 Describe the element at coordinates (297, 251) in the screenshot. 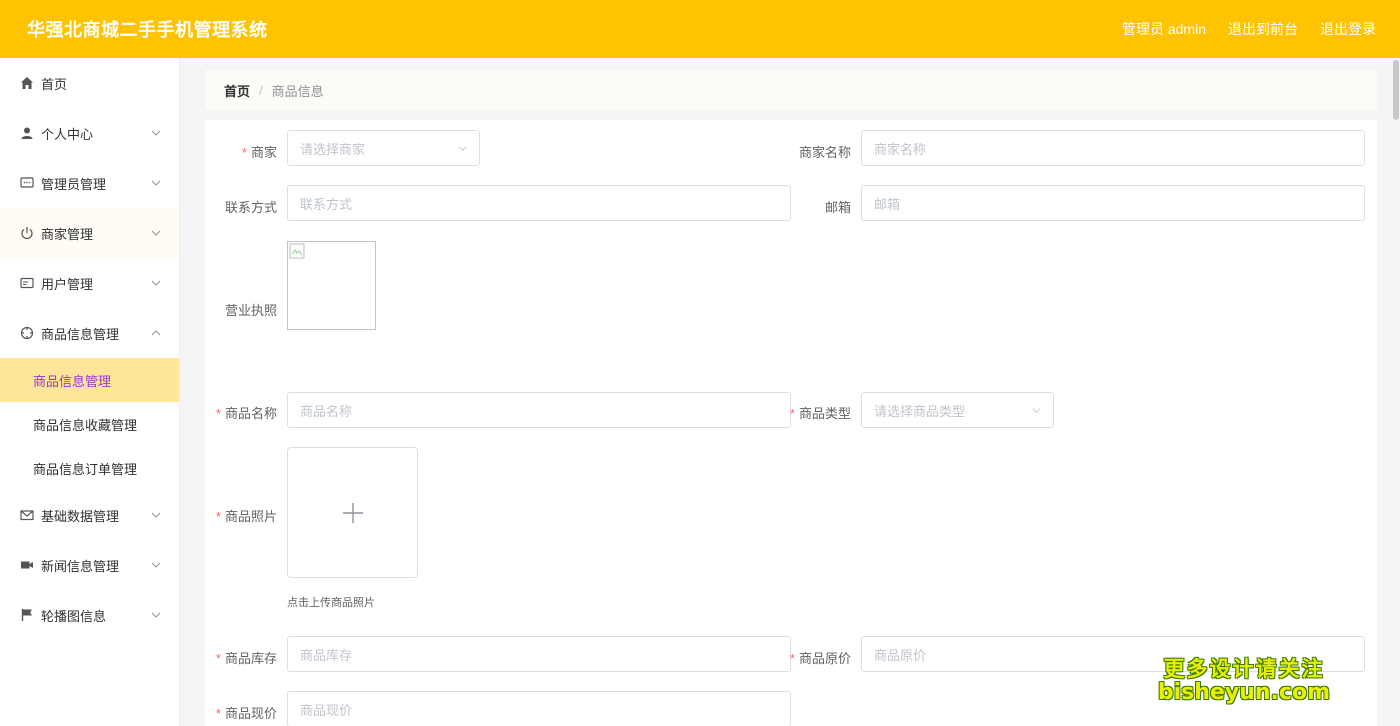

I see `broken-image-icon` at that location.